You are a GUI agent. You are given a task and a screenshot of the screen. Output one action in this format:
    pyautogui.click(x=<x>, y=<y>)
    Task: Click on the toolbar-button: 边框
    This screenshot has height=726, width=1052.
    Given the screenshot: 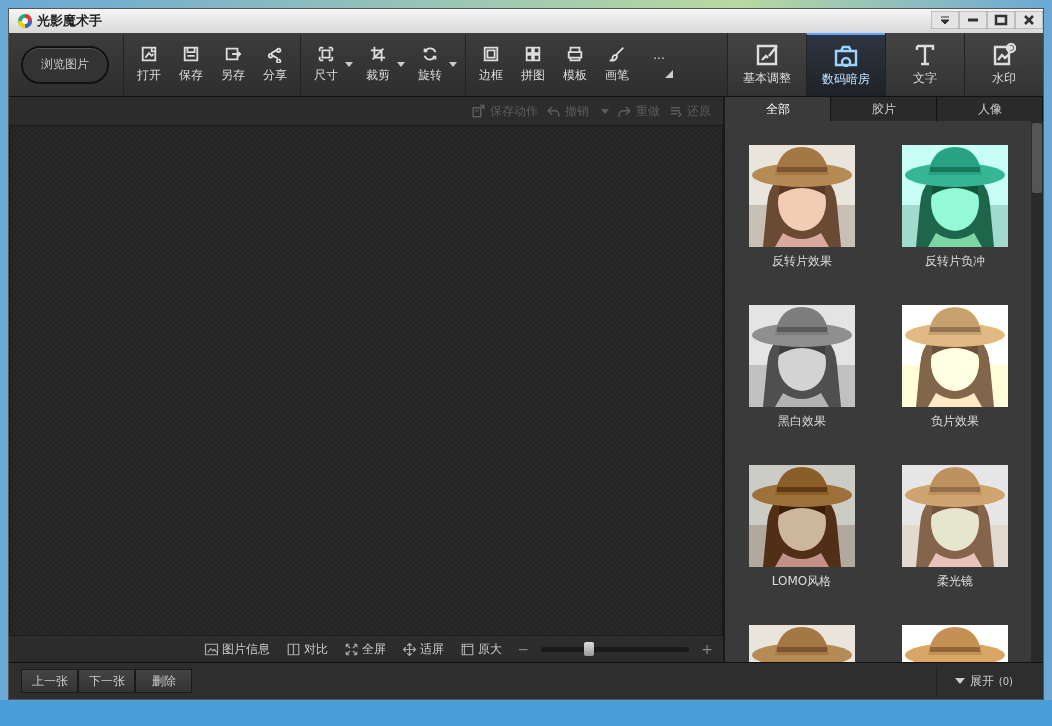 What is the action you would take?
    pyautogui.click(x=491, y=64)
    